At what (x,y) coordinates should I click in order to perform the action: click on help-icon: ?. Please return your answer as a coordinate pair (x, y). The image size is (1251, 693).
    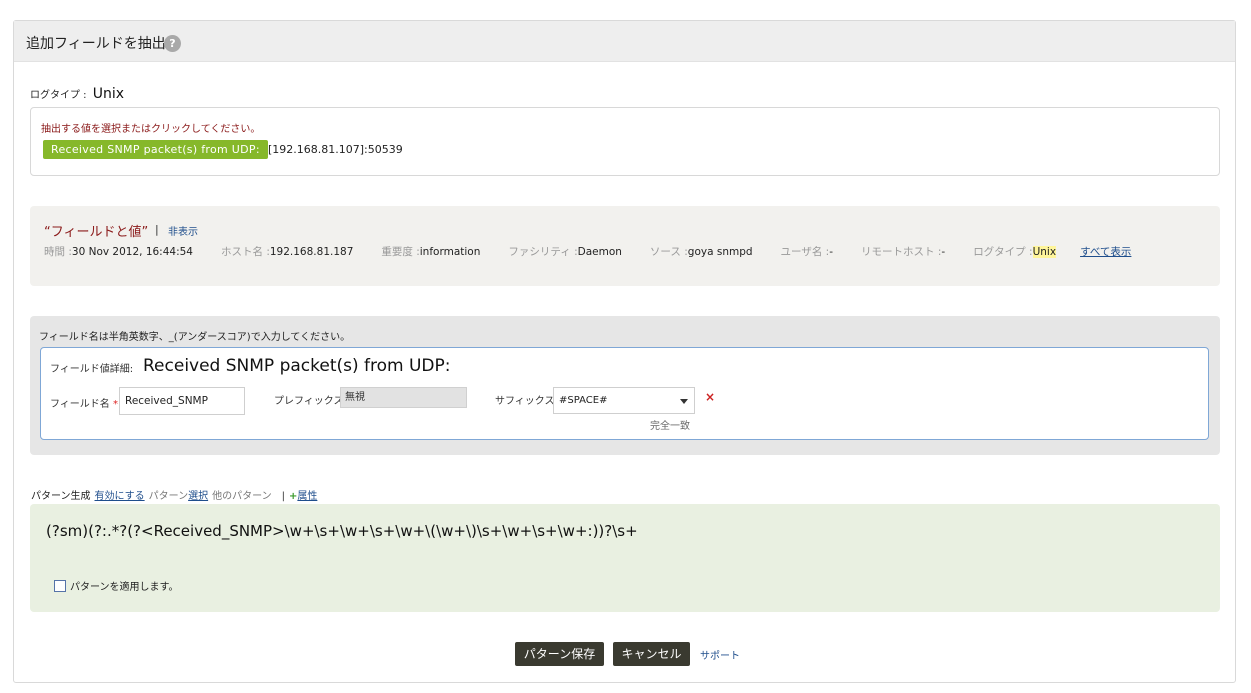
    Looking at the image, I should click on (172, 43).